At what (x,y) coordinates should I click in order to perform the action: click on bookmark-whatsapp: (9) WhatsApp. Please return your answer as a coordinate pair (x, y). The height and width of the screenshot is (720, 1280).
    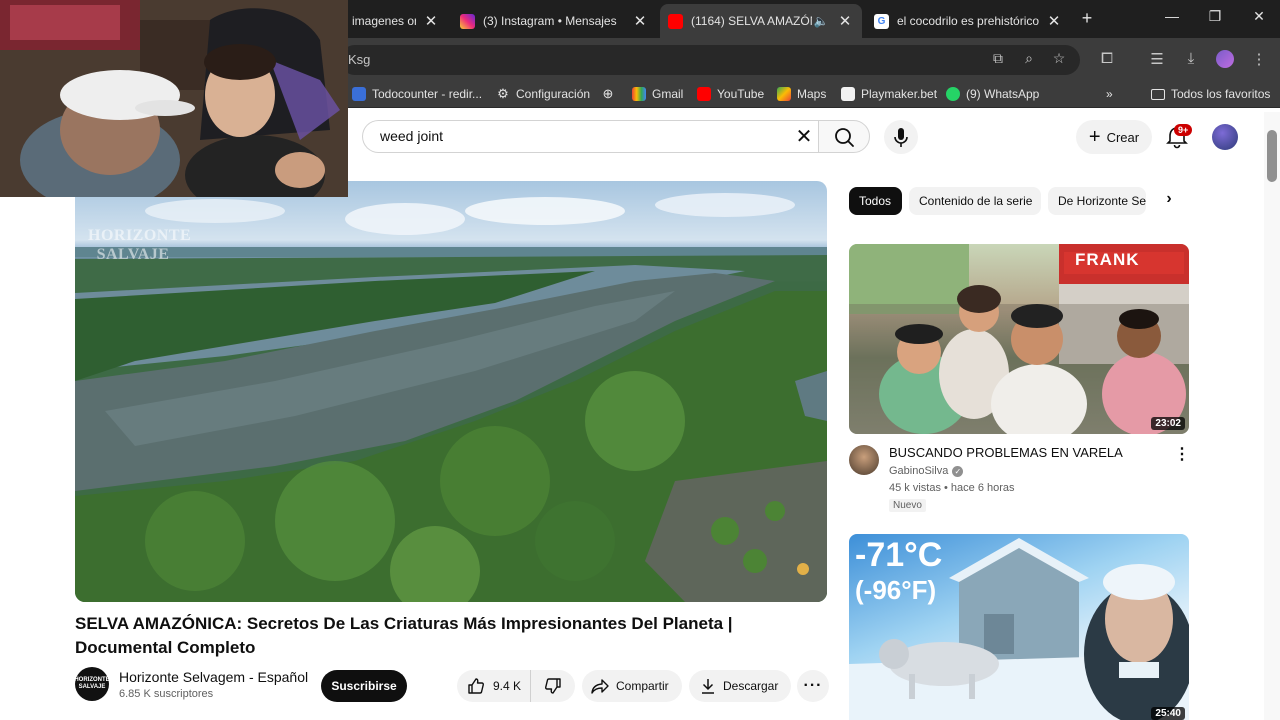
    Looking at the image, I should click on (992, 94).